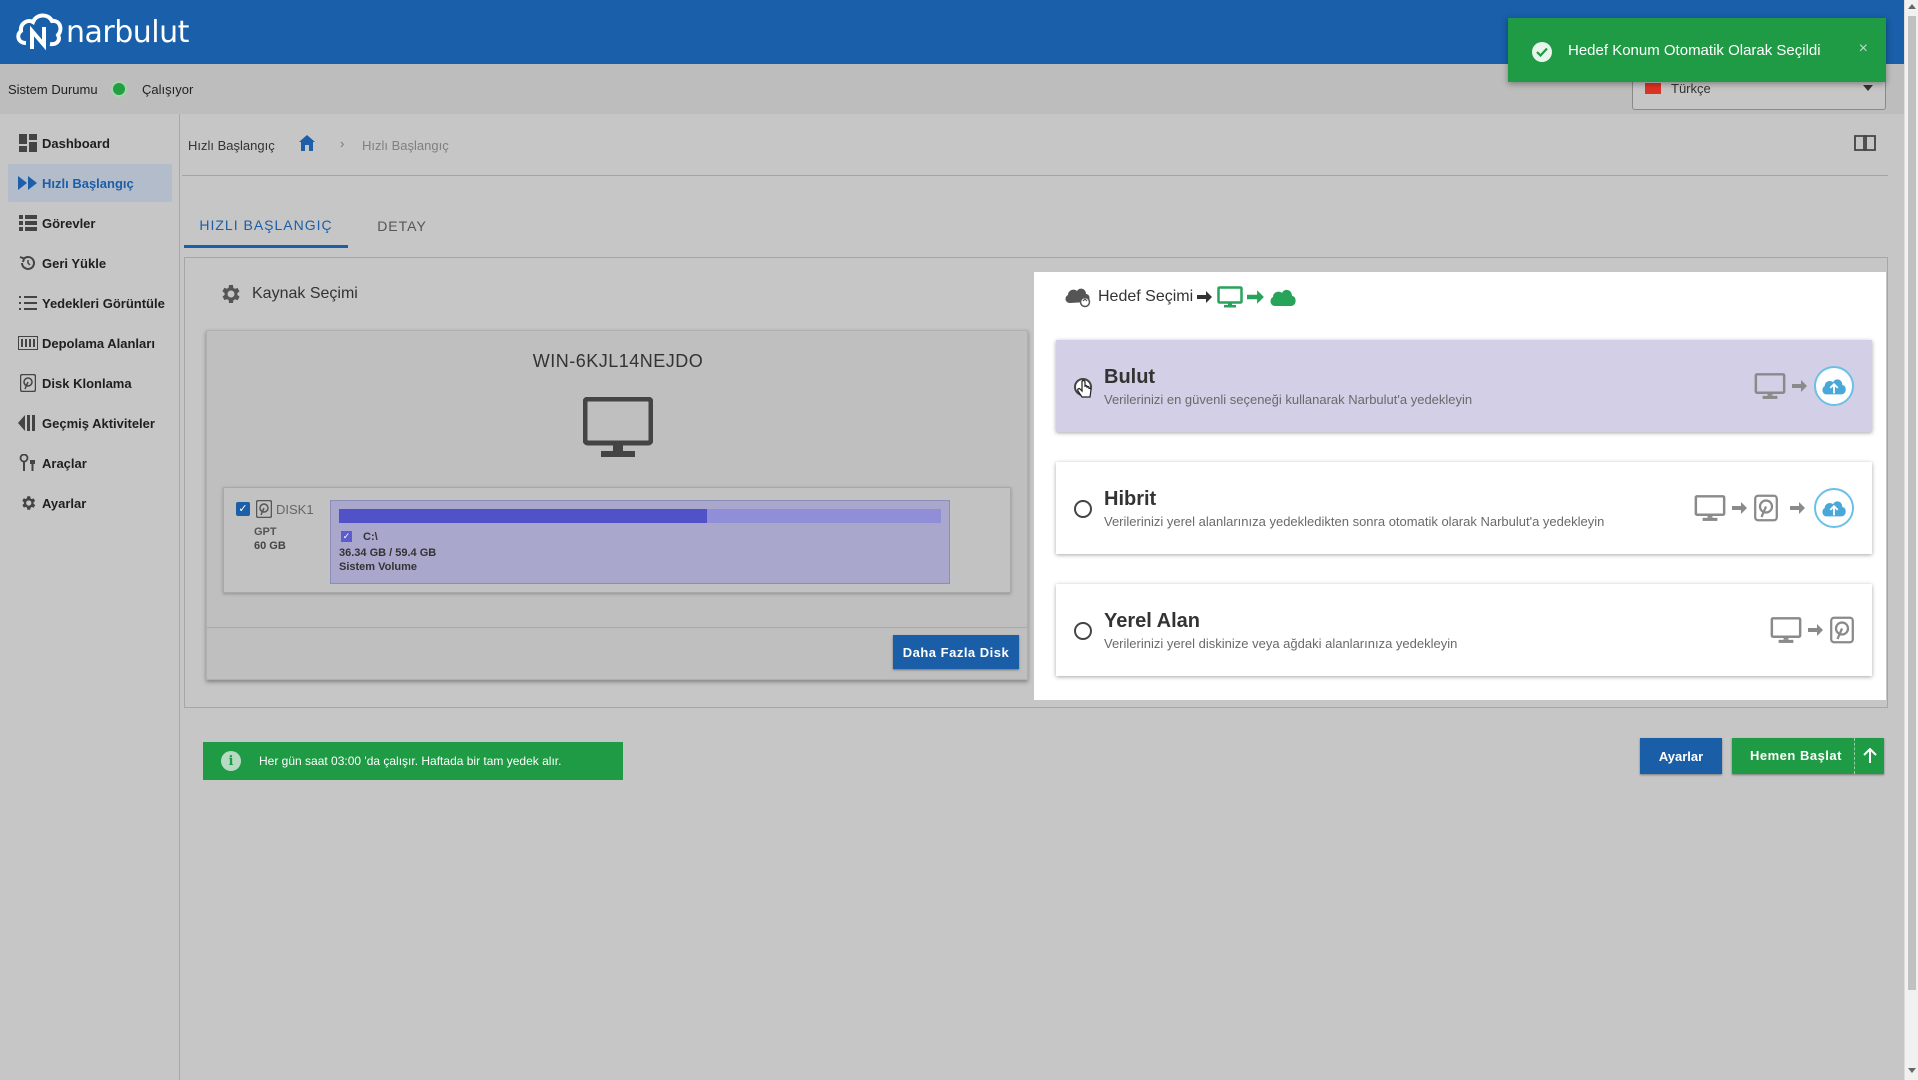  I want to click on settings-button: Ayarlar, so click(1681, 756).